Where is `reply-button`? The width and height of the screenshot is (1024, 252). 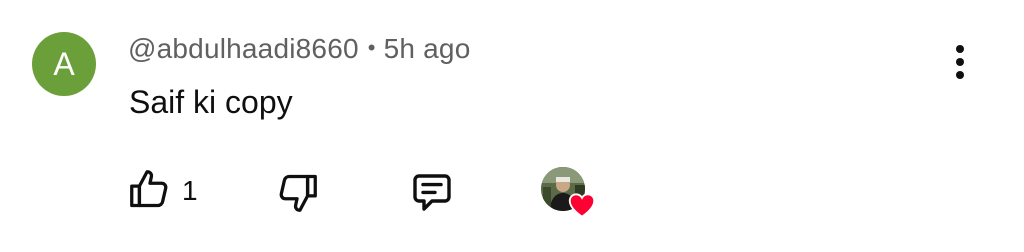 reply-button is located at coordinates (432, 192).